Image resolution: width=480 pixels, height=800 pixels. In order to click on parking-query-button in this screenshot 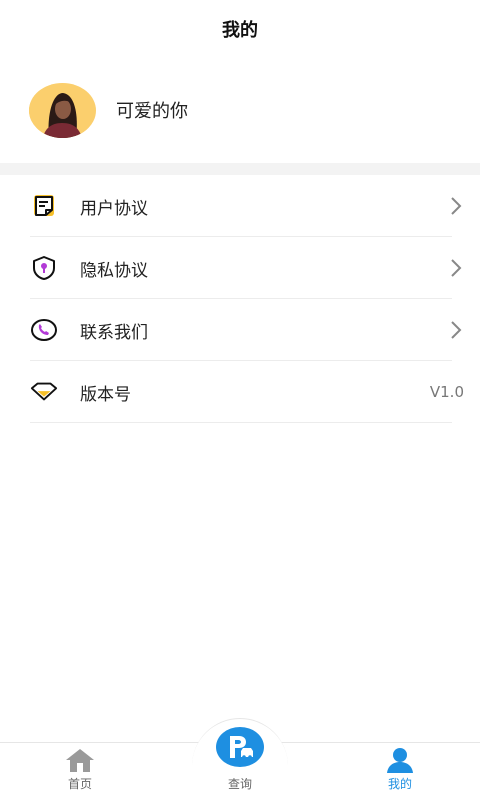, I will do `click(240, 747)`.